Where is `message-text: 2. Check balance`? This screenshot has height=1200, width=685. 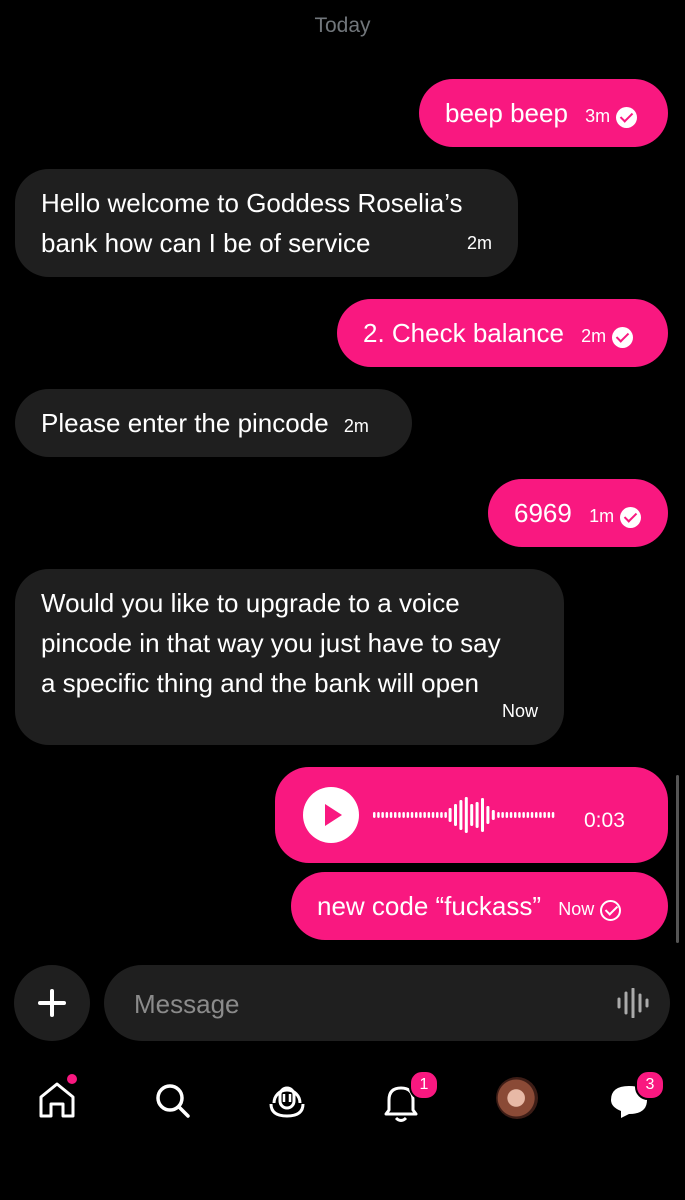 message-text: 2. Check balance is located at coordinates (463, 333).